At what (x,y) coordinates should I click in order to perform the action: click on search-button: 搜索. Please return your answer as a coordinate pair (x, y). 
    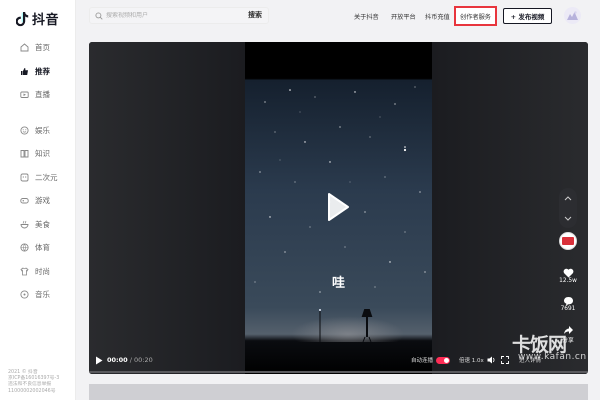
    Looking at the image, I should click on (255, 15).